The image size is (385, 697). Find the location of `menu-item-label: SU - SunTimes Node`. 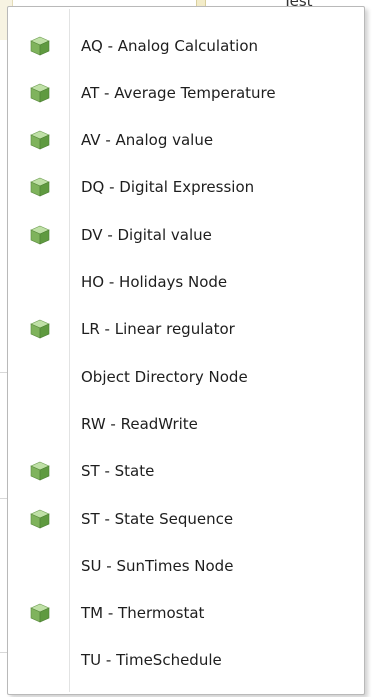

menu-item-label: SU - SunTimes Node is located at coordinates (157, 565).